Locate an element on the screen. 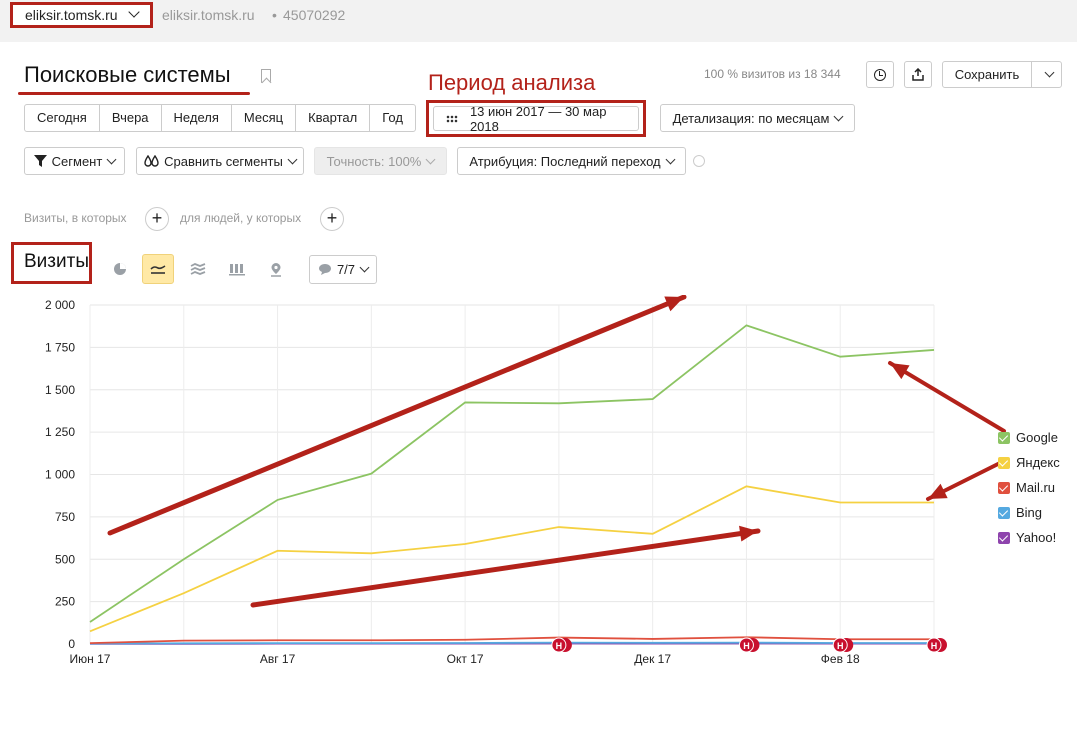 This screenshot has height=729, width=1077. detail-label: Детализация: по месяцам is located at coordinates (751, 118).